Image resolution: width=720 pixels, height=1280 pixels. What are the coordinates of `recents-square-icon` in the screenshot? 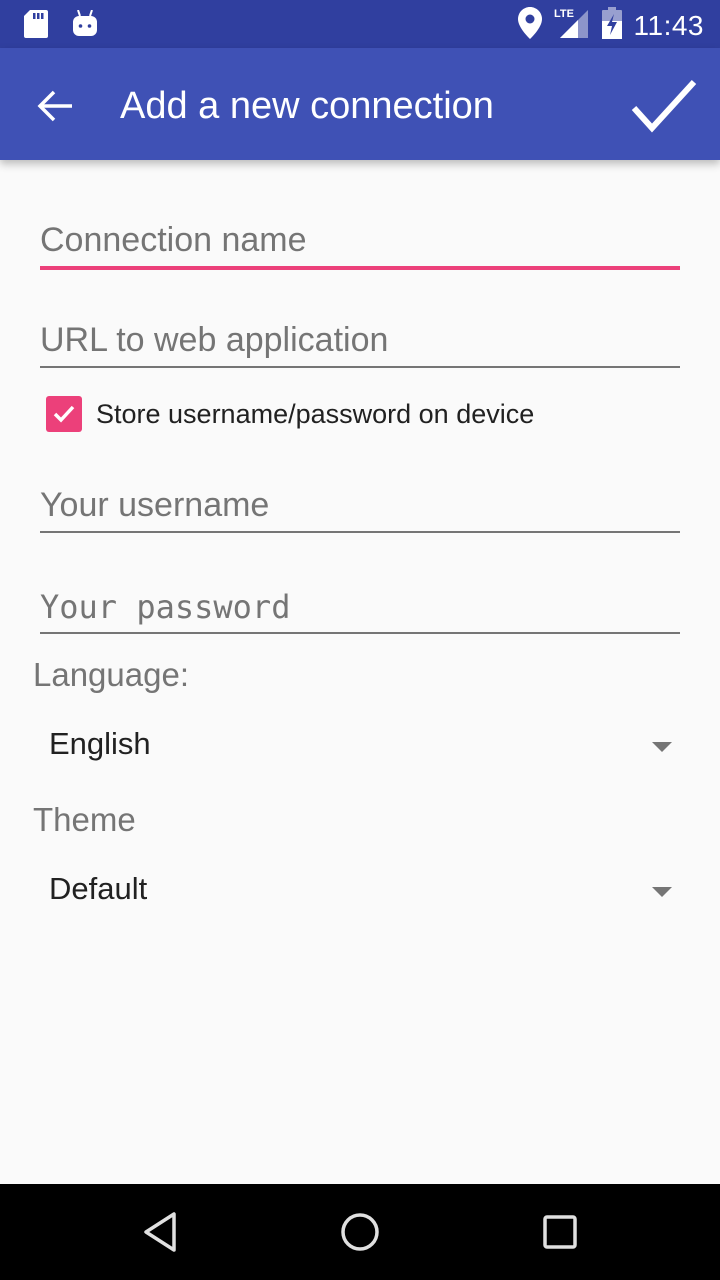 It's located at (560, 1232).